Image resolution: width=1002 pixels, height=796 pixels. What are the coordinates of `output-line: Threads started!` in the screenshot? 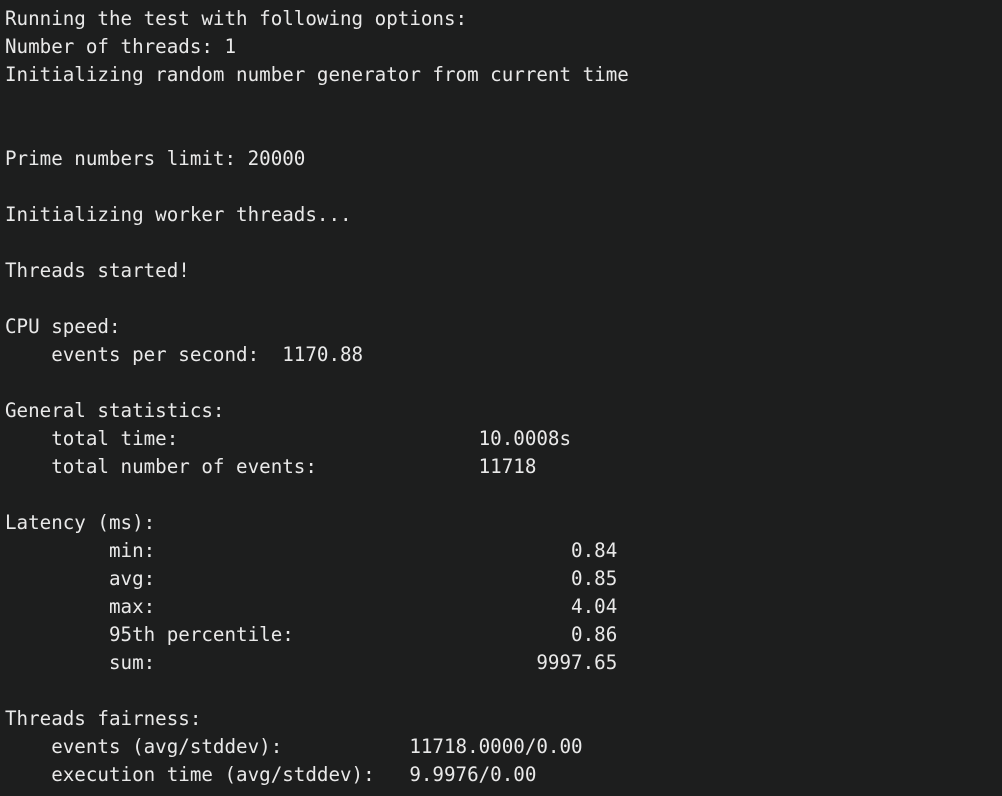 It's located at (97, 270).